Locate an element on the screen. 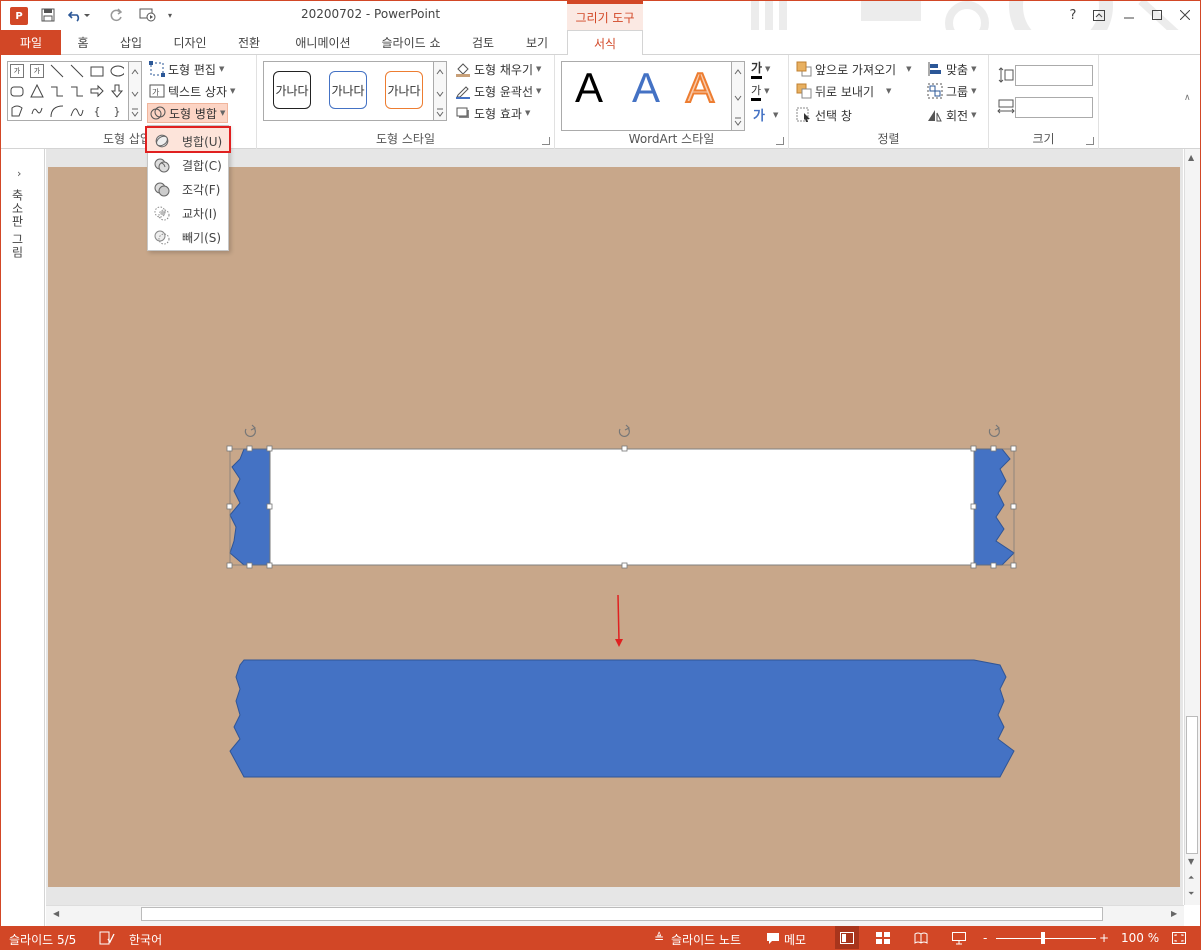 This screenshot has width=1201, height=950. scroll-right-icon: ▶ is located at coordinates (1174, 913).